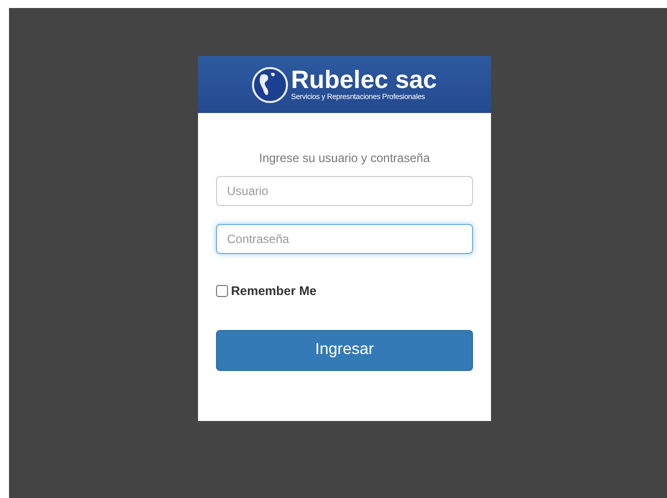 The image size is (667, 498). Describe the element at coordinates (344, 191) in the screenshot. I see `username-field: Usuario` at that location.